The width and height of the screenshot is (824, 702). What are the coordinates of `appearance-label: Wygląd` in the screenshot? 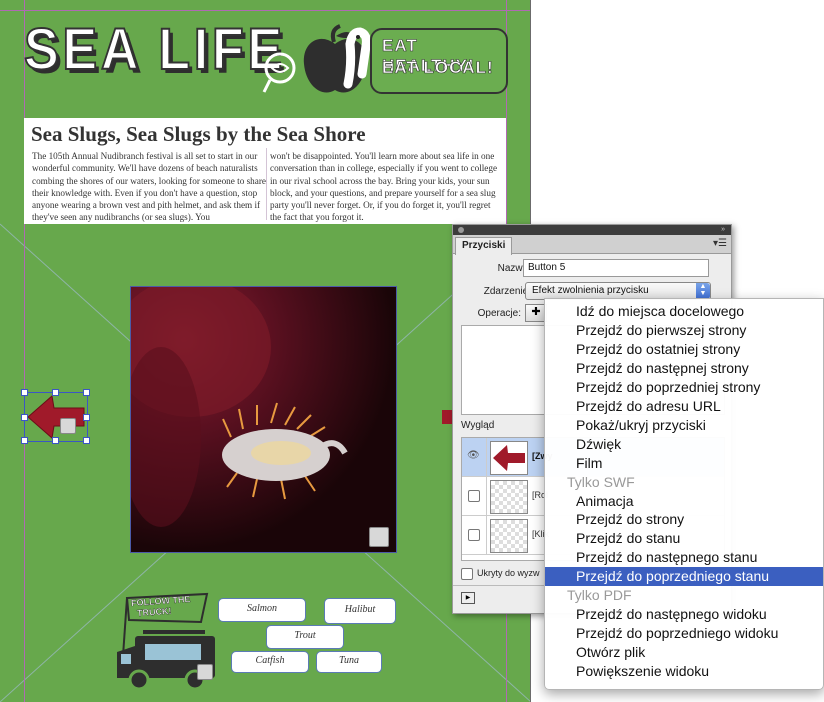 It's located at (478, 425).